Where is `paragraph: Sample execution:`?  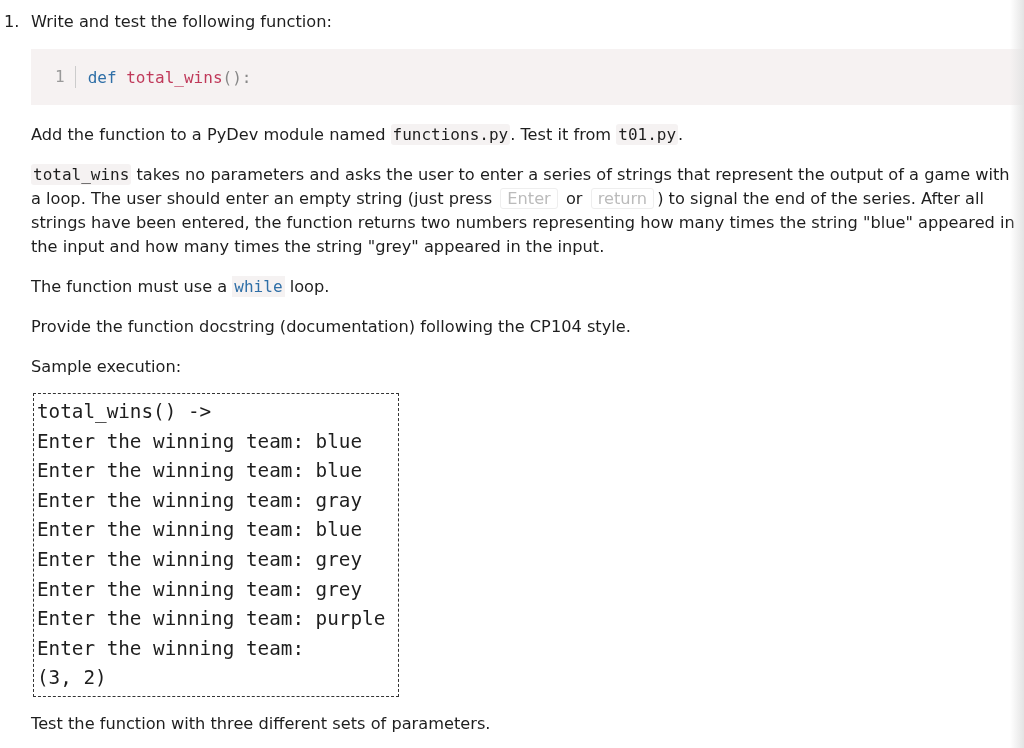 paragraph: Sample execution: is located at coordinates (107, 367).